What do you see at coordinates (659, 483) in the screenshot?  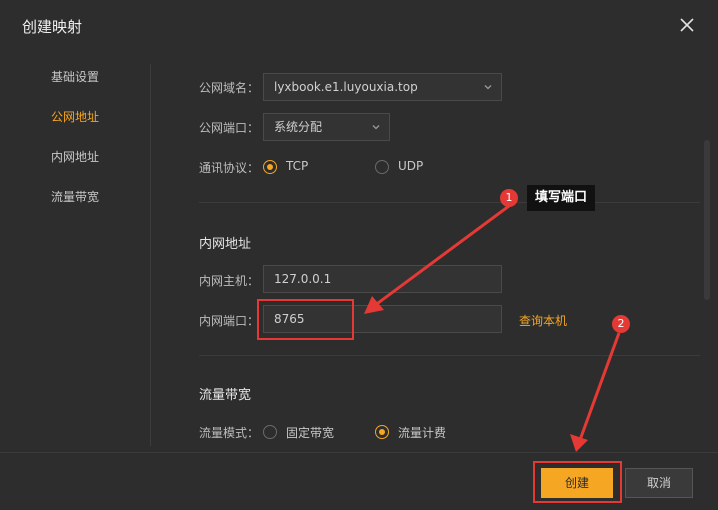 I see `cancel-button: 取消` at bounding box center [659, 483].